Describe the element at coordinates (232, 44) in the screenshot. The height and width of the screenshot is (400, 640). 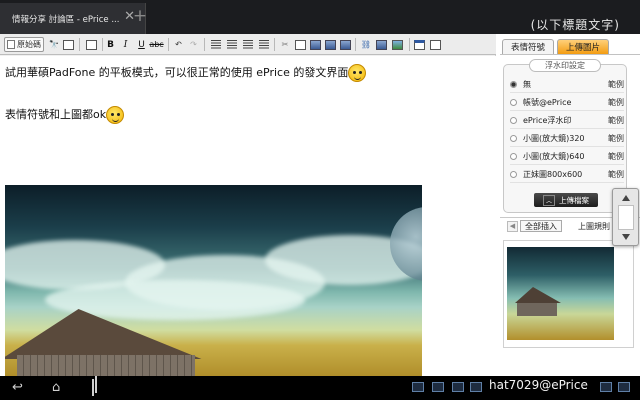
I see `align-center-icon` at that location.